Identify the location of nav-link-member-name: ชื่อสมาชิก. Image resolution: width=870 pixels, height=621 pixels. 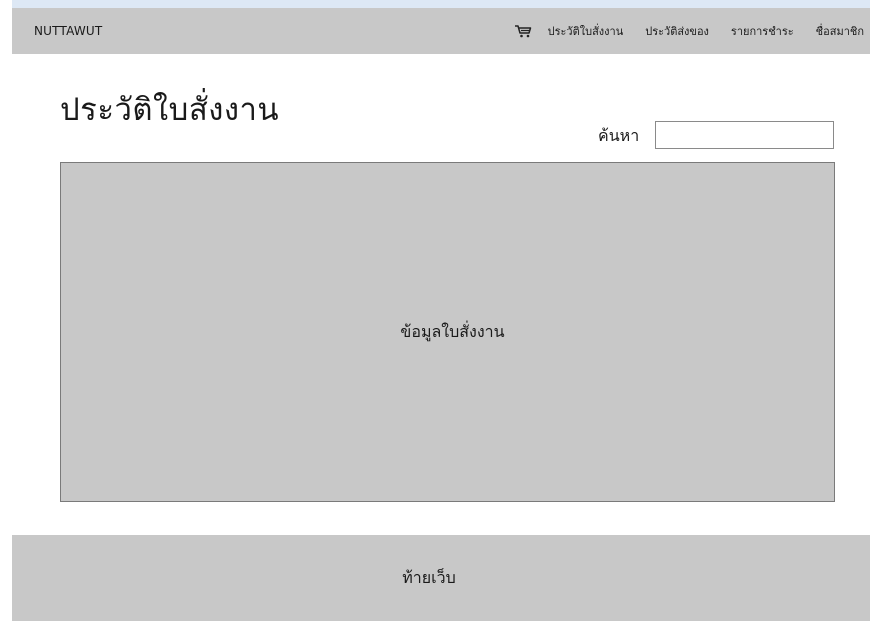
(840, 31).